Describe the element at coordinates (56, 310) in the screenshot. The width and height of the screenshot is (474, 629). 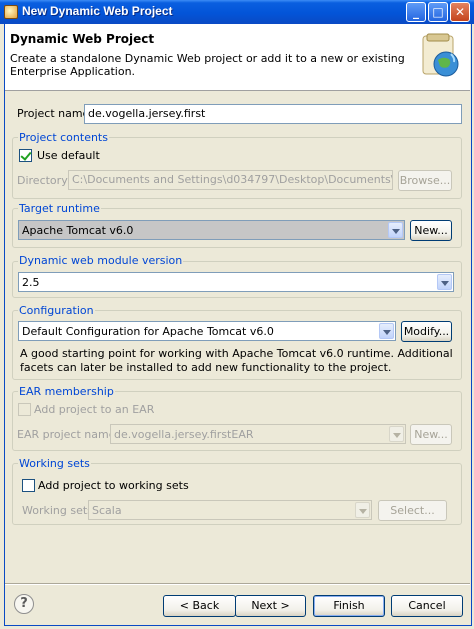
I see `configuration-label: Configuration` at that location.